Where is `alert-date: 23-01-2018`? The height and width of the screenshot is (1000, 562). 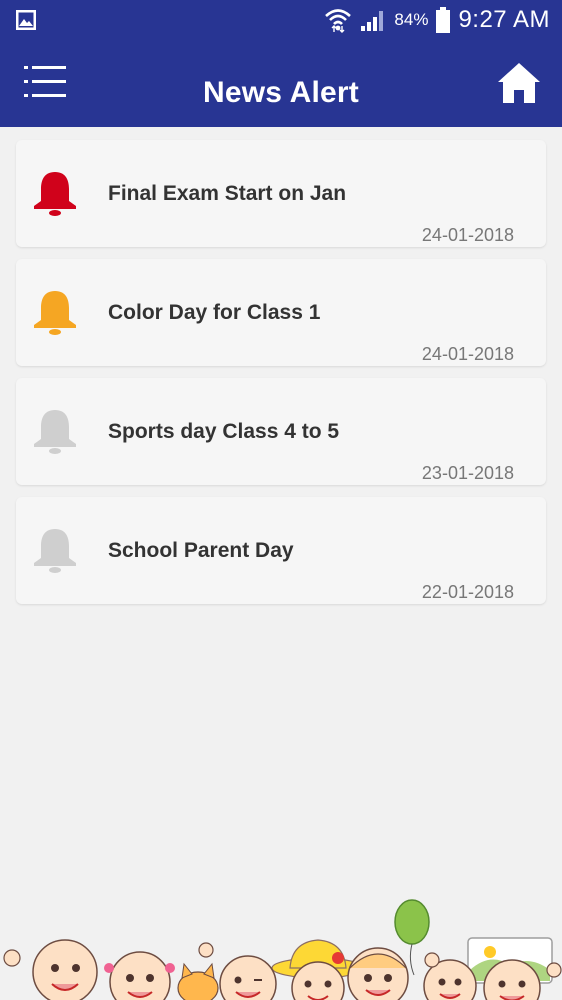
alert-date: 23-01-2018 is located at coordinates (467, 473).